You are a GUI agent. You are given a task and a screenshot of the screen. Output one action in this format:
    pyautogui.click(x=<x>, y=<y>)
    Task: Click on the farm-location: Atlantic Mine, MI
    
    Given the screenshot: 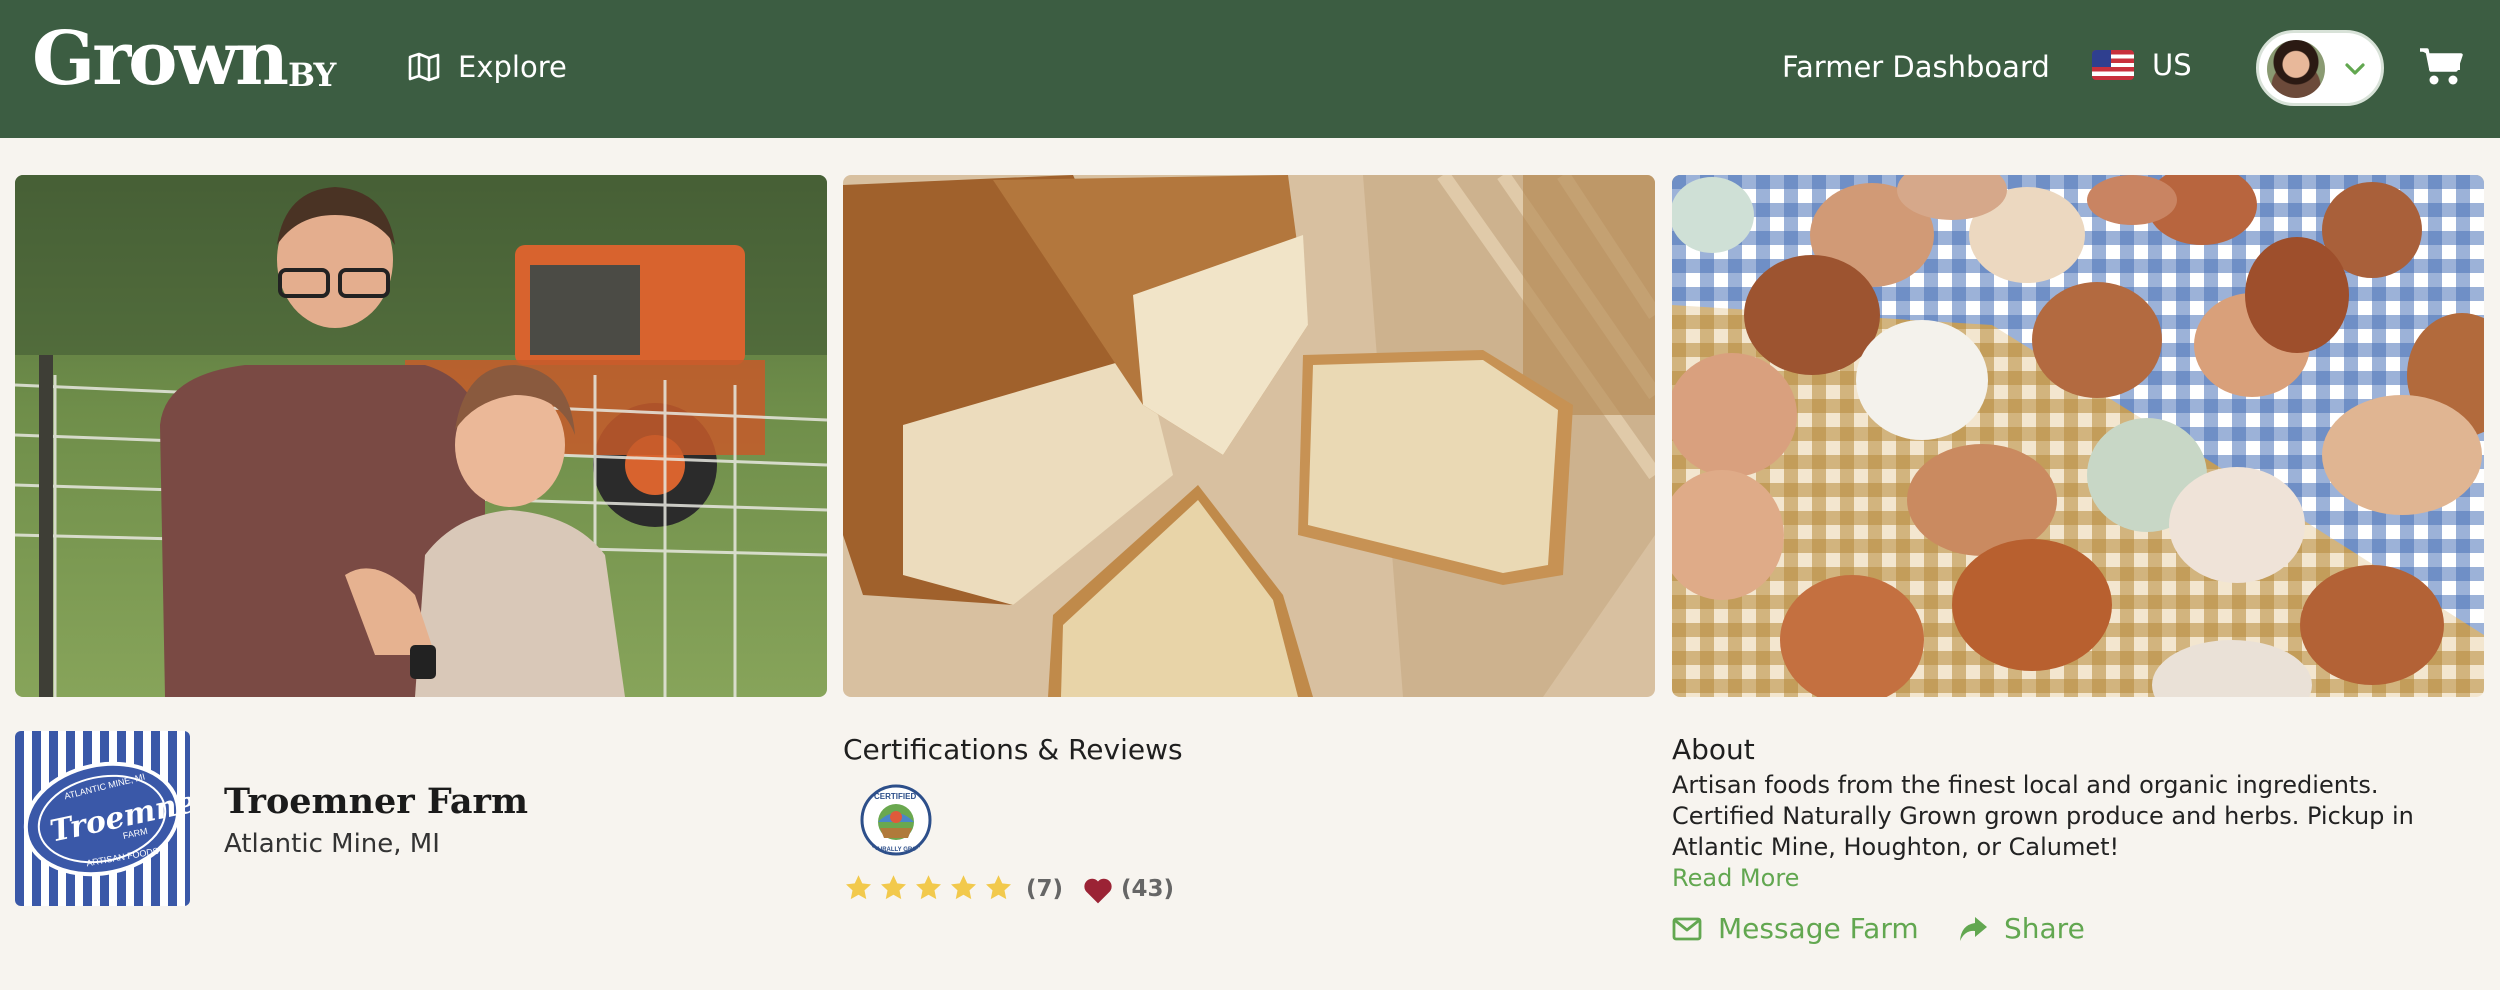 What is the action you would take?
    pyautogui.click(x=332, y=844)
    